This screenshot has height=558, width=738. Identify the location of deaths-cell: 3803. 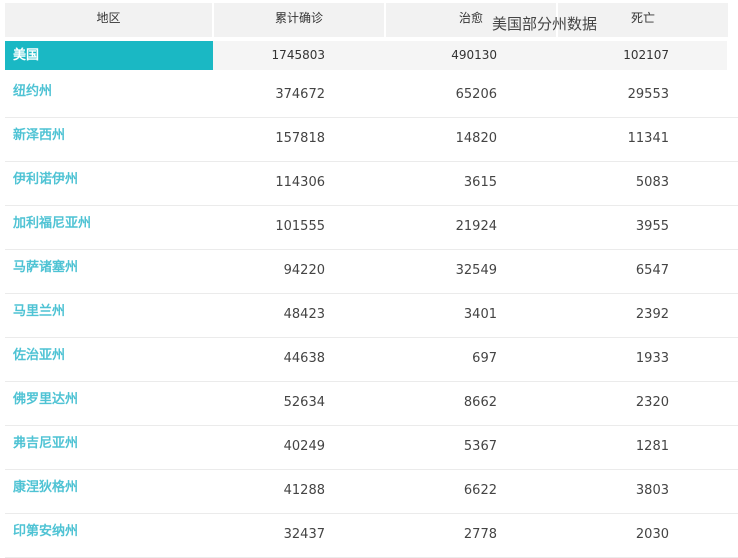
(652, 490).